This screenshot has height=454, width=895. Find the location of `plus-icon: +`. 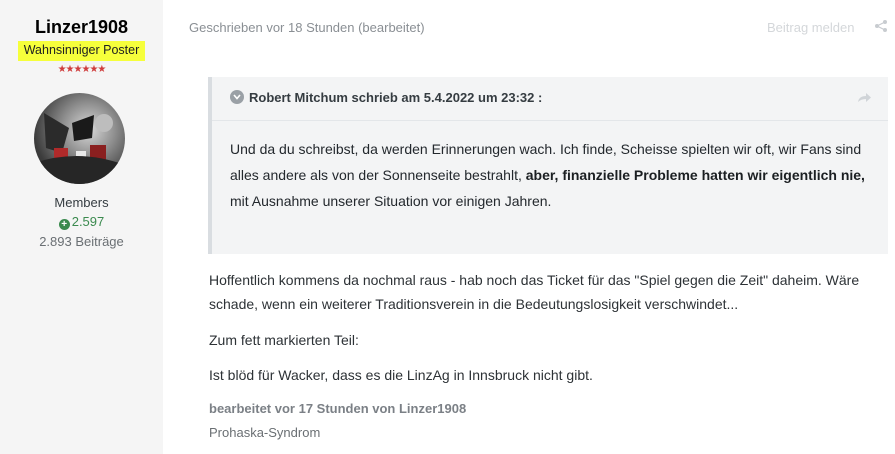

plus-icon: + is located at coordinates (64, 224).